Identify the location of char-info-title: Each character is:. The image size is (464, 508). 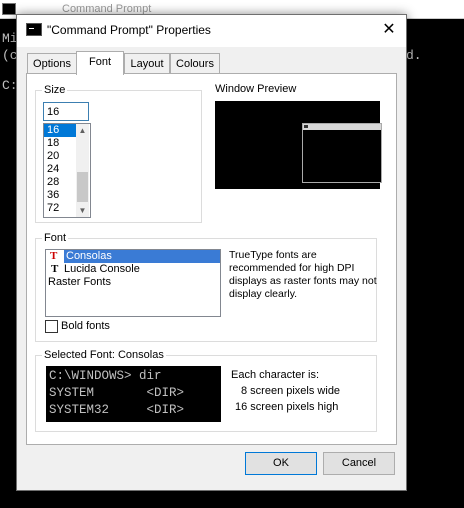
(275, 375).